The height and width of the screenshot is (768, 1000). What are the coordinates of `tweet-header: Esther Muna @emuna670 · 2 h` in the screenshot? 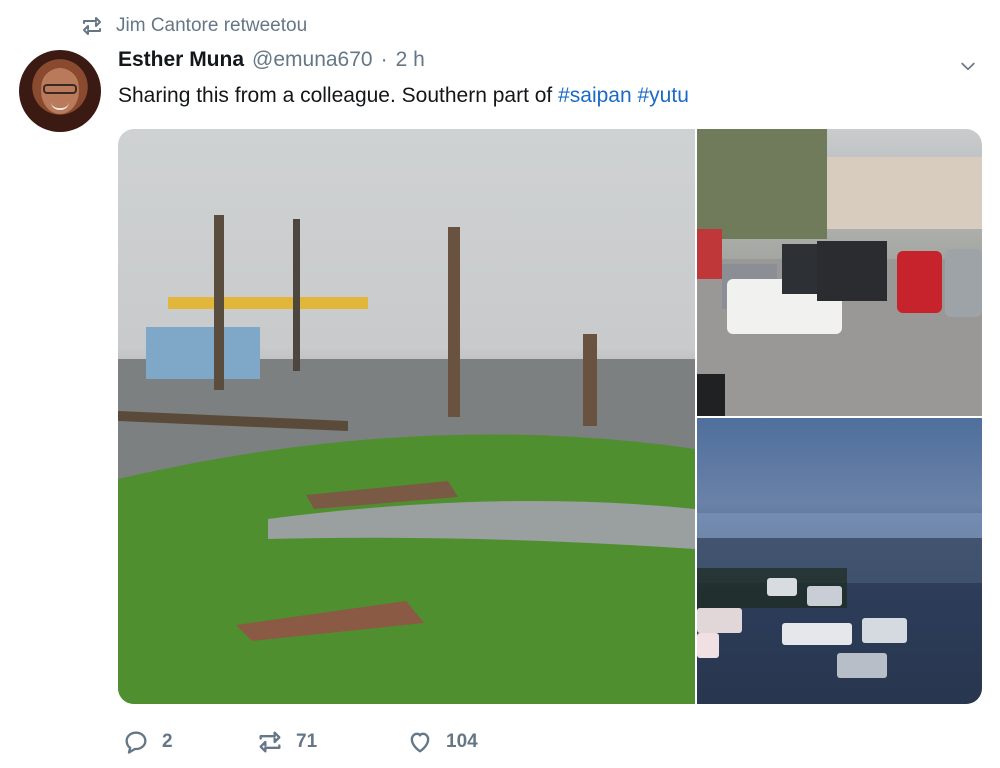 It's located at (271, 60).